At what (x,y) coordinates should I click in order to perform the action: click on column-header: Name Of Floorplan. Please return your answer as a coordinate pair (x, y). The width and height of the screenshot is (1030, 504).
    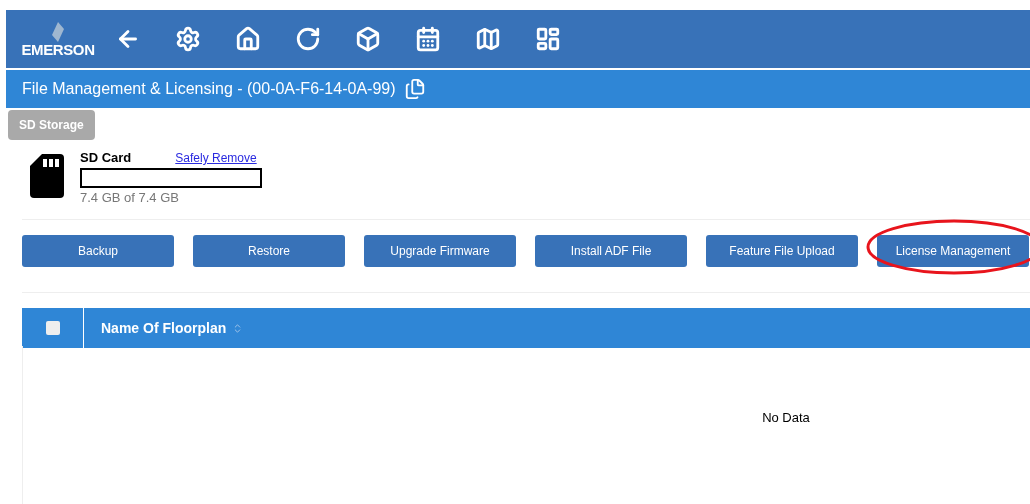
    Looking at the image, I should click on (164, 328).